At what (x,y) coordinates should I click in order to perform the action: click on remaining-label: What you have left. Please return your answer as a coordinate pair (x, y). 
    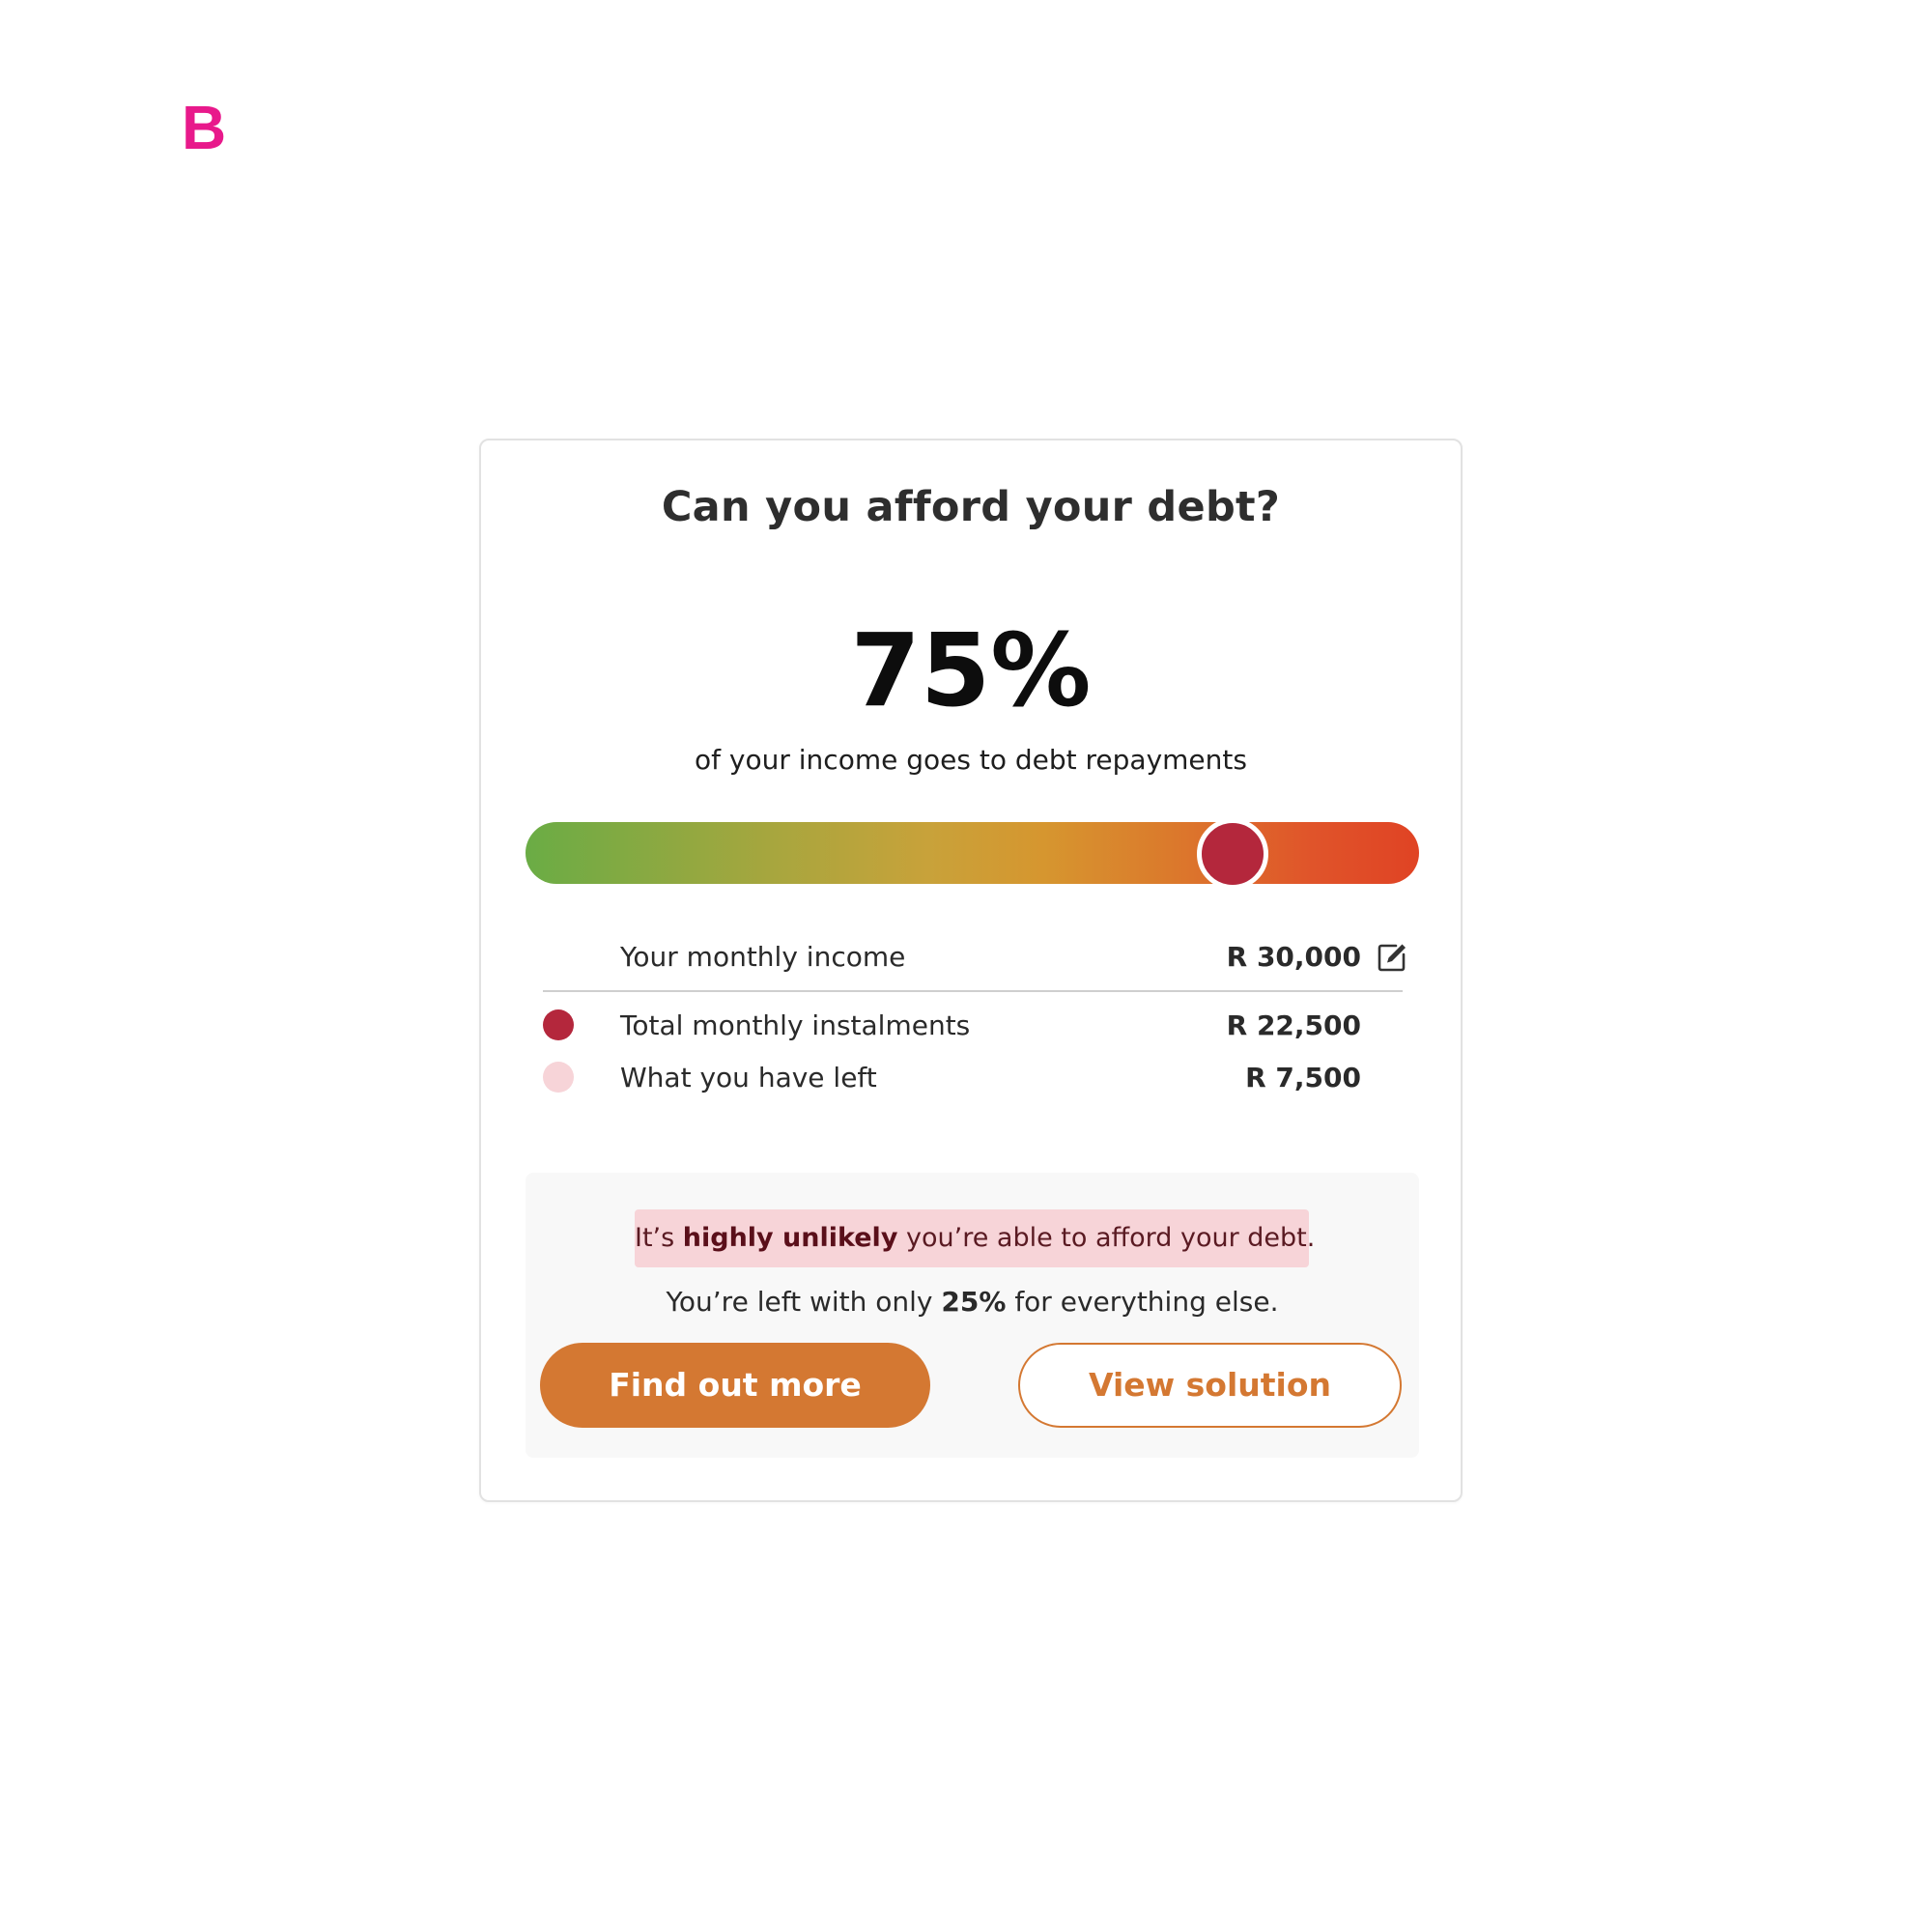
    Looking at the image, I should click on (748, 1078).